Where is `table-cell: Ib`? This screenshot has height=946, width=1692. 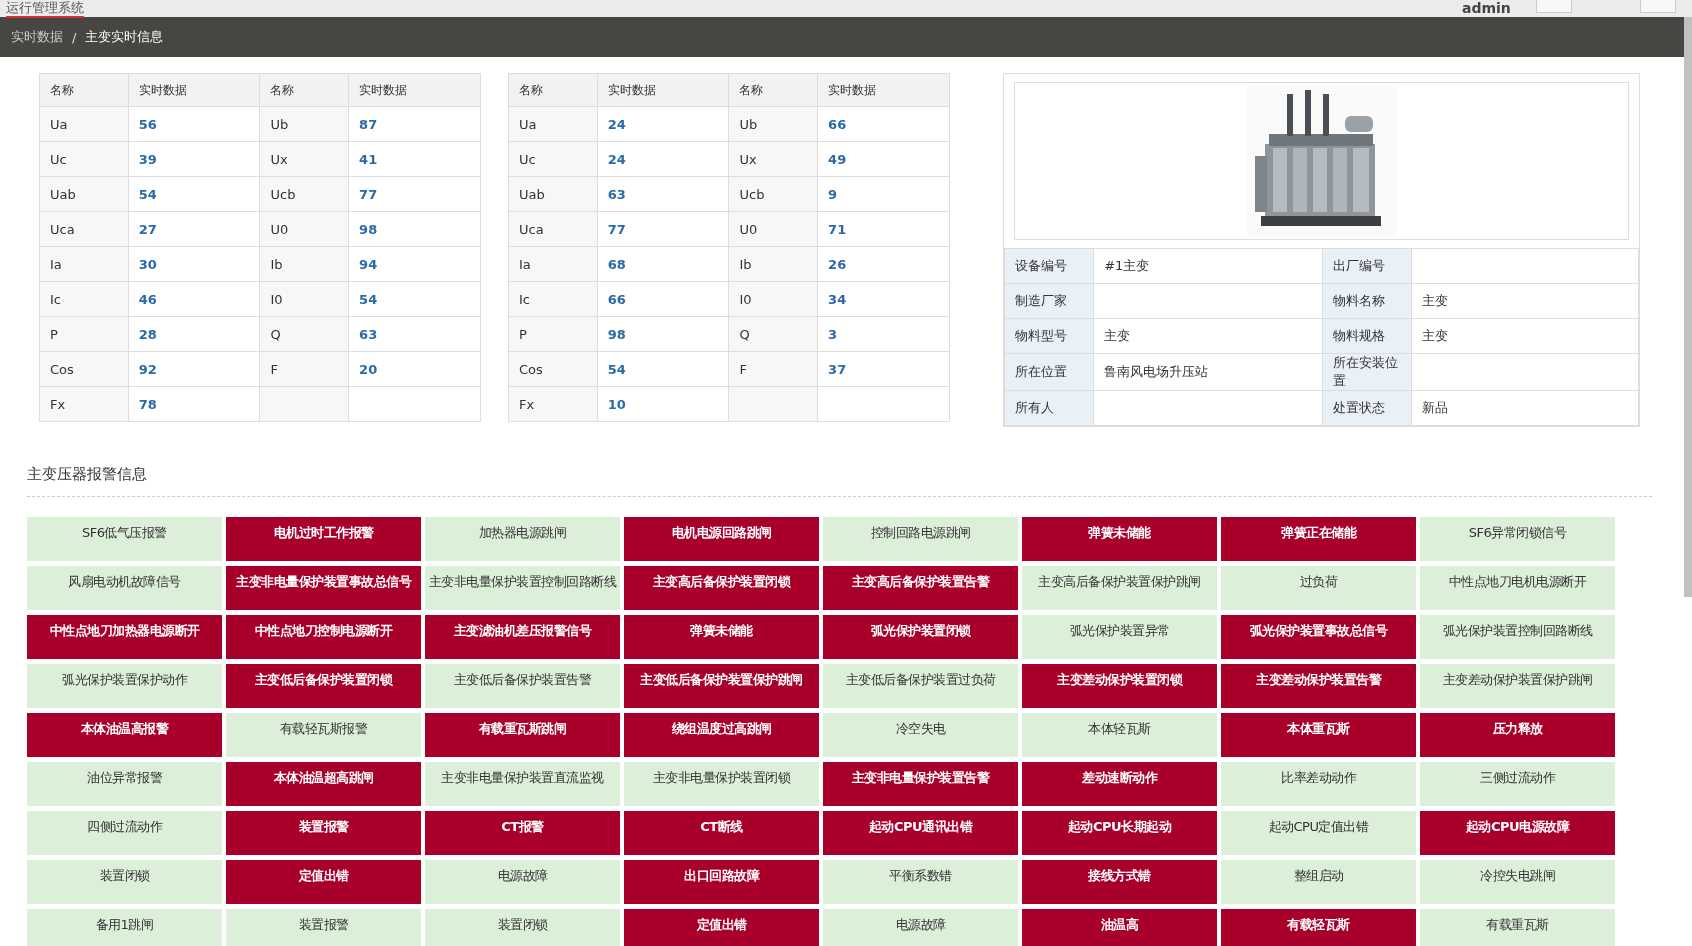
table-cell: Ib is located at coordinates (773, 264).